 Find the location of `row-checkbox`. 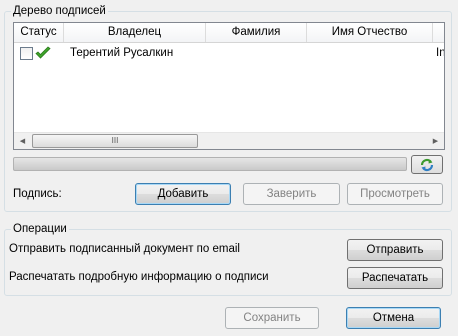

row-checkbox is located at coordinates (26, 53).